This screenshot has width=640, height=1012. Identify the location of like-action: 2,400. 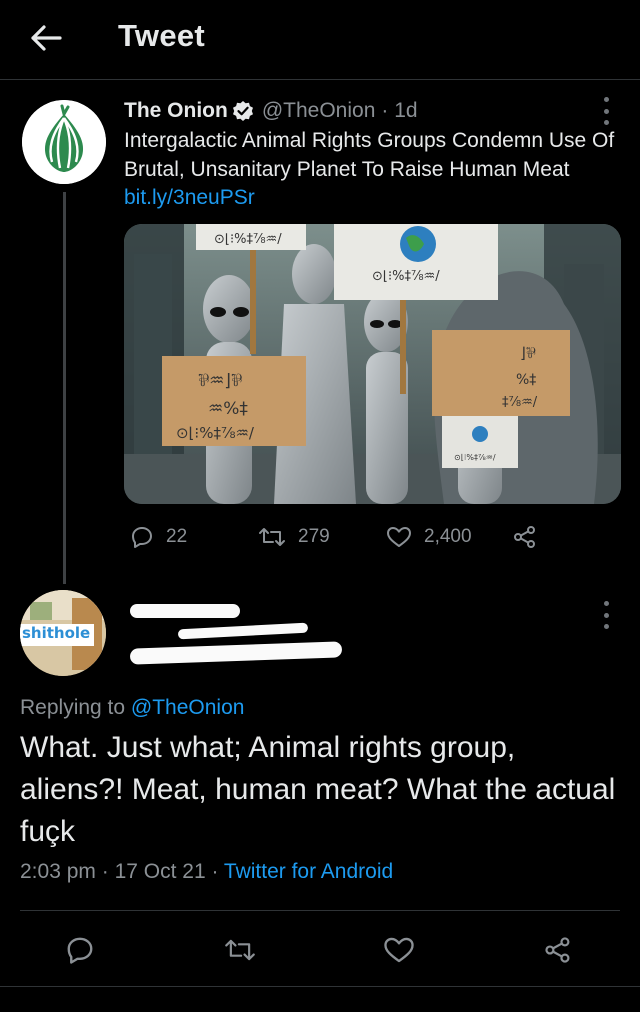
(429, 537).